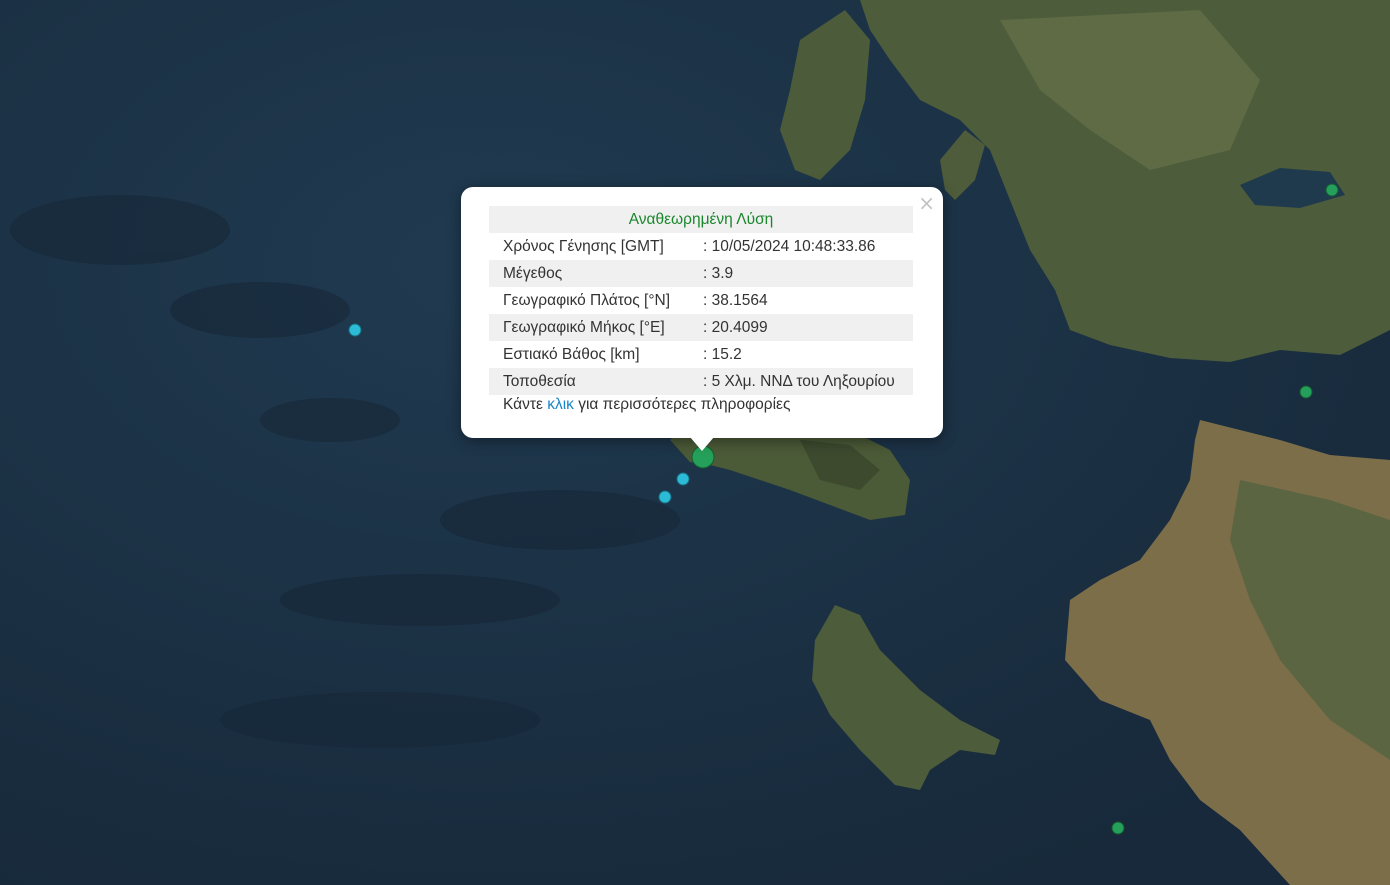 The width and height of the screenshot is (1390, 885). What do you see at coordinates (808, 327) in the screenshot?
I see `longitude-value: : 20.4099` at bounding box center [808, 327].